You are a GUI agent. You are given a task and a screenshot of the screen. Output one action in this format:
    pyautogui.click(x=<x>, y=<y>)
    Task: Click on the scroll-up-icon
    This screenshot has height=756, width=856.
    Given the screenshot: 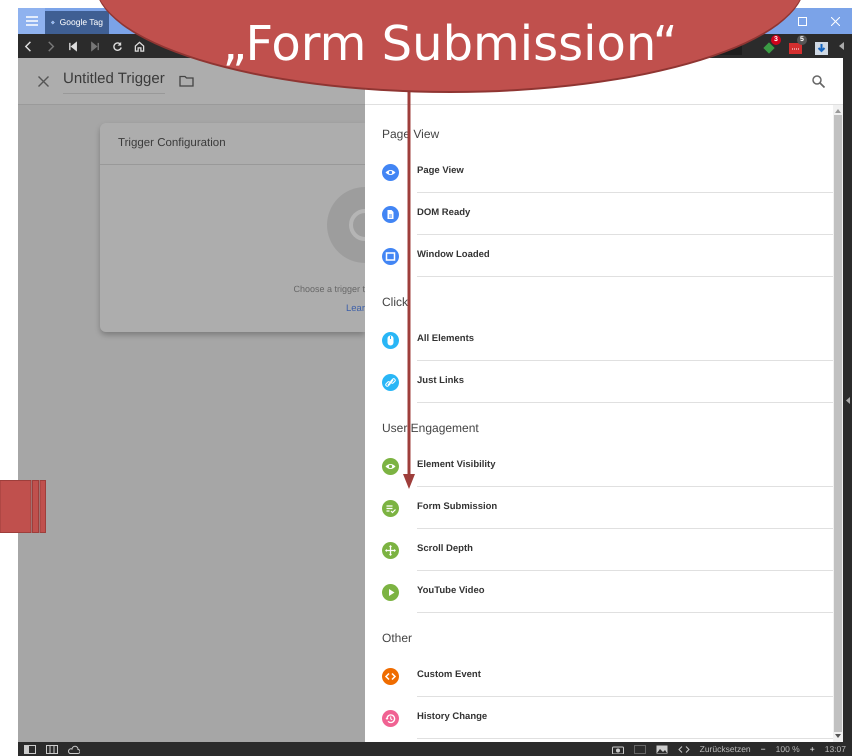 What is the action you would take?
    pyautogui.click(x=838, y=111)
    